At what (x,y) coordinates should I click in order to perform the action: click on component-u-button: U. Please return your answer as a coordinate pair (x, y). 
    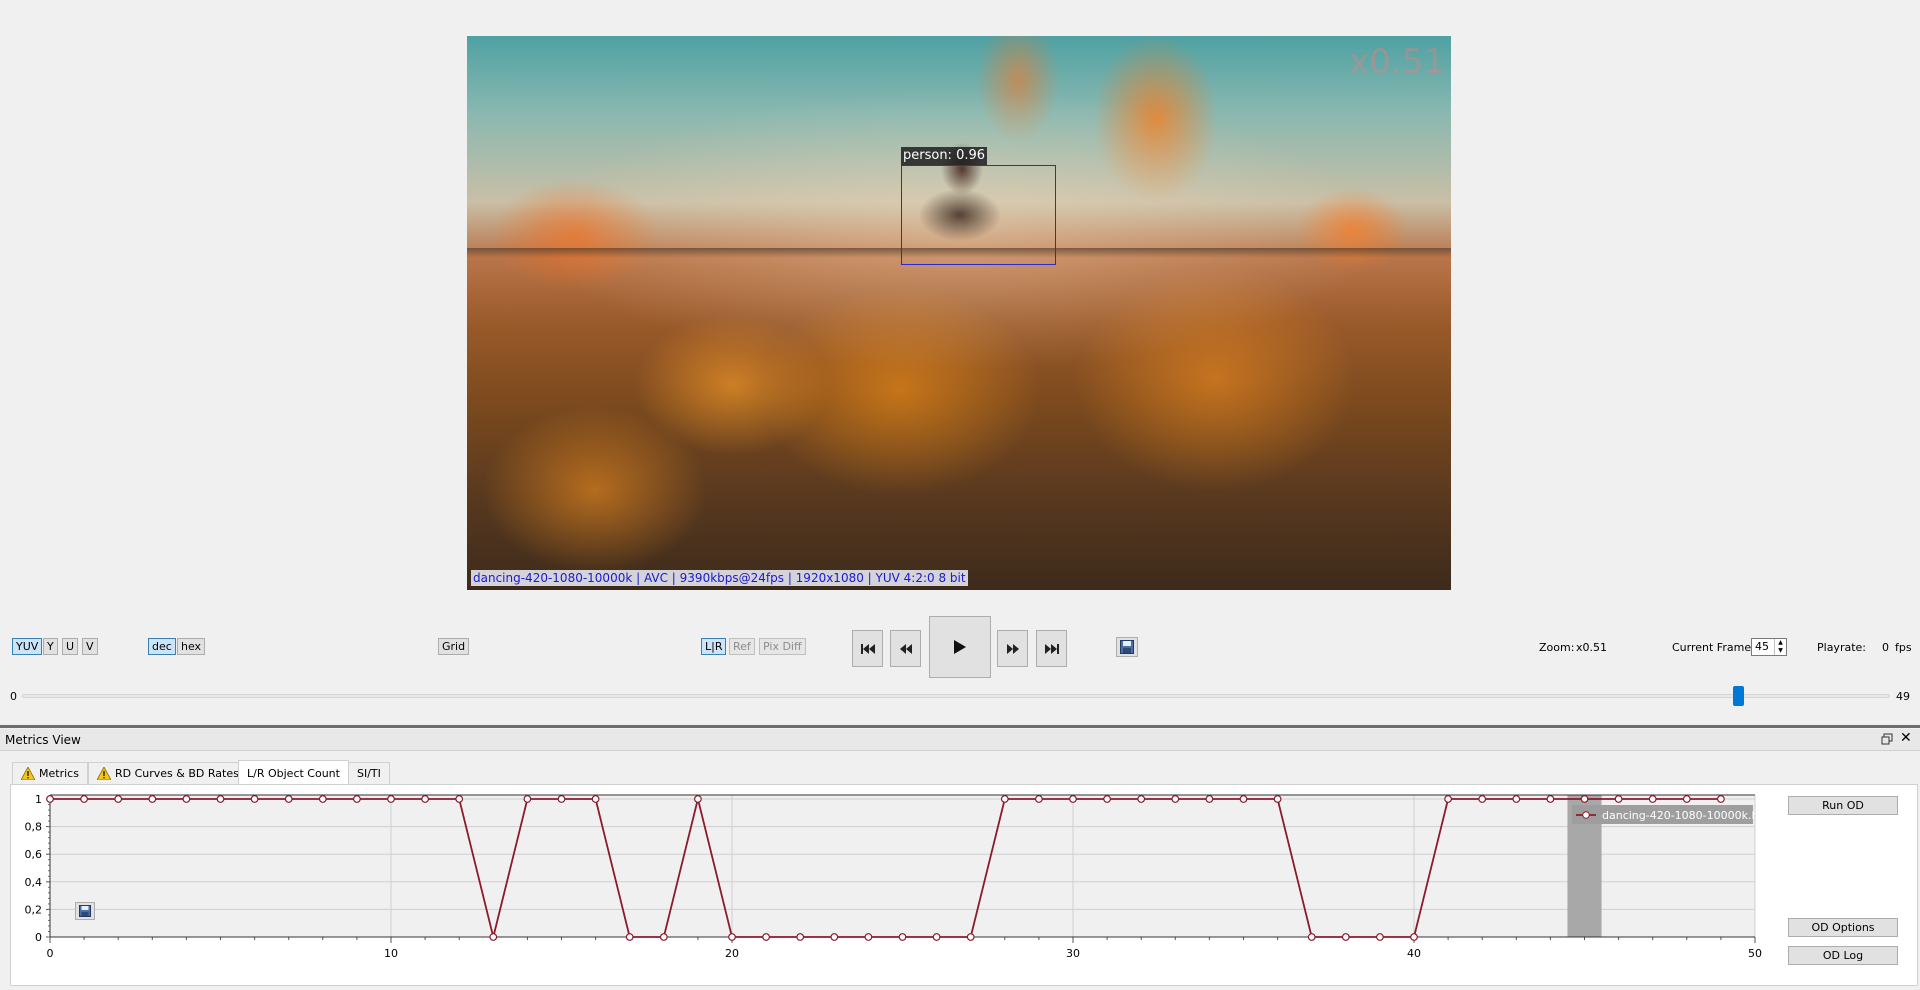
    Looking at the image, I should click on (70, 646).